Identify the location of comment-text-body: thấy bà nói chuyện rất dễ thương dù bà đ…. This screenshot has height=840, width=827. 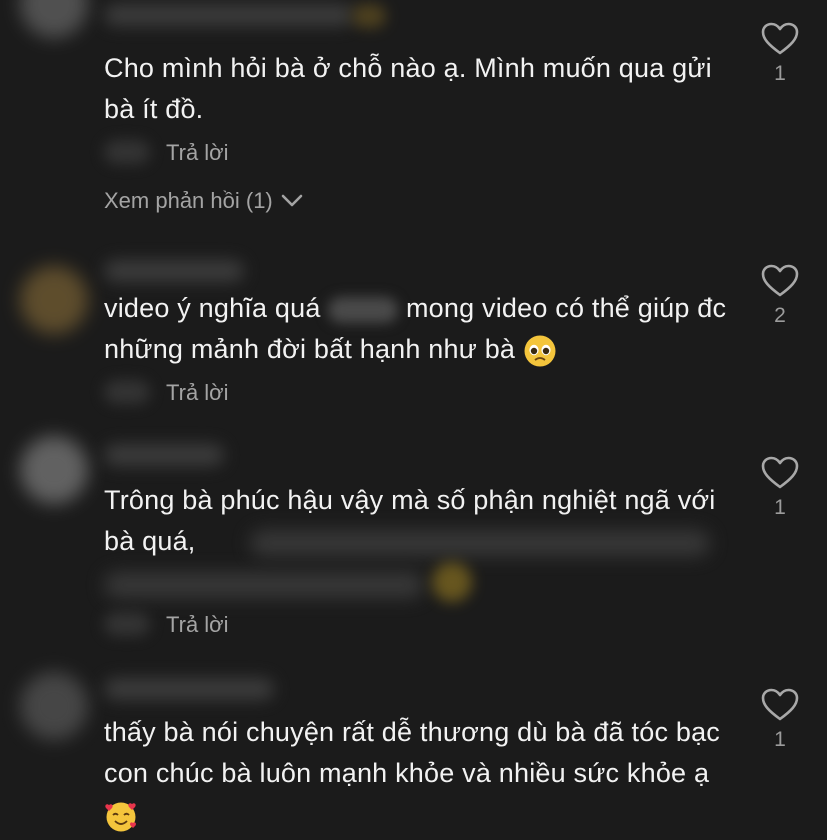
(412, 752).